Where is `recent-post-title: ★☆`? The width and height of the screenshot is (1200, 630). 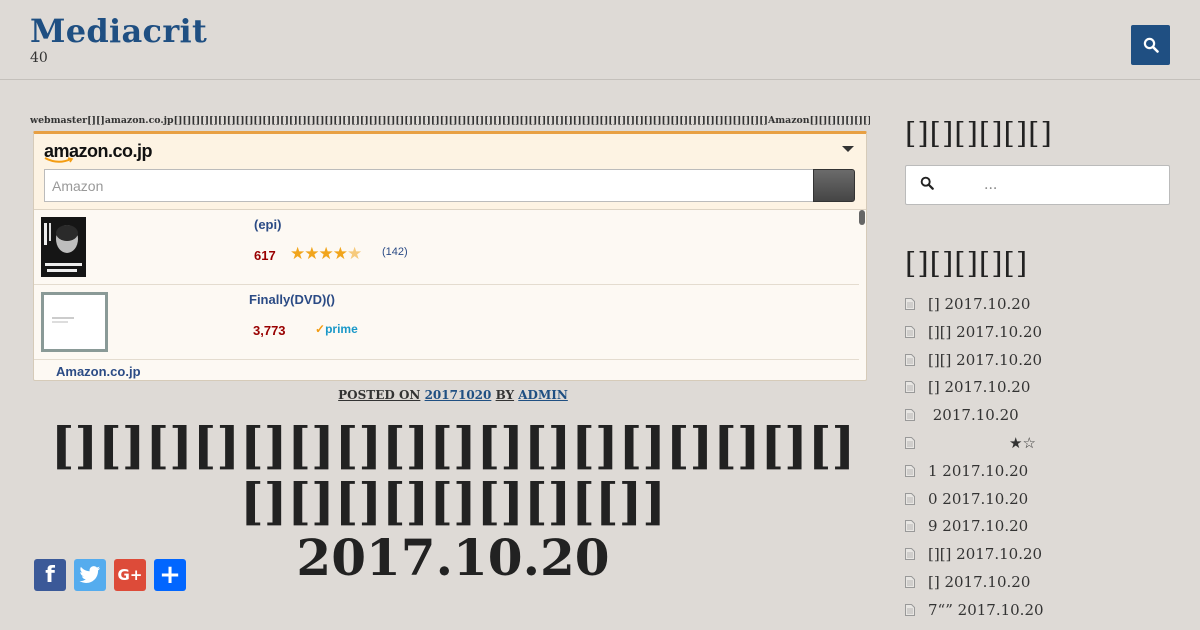 recent-post-title: ★☆ is located at coordinates (982, 442).